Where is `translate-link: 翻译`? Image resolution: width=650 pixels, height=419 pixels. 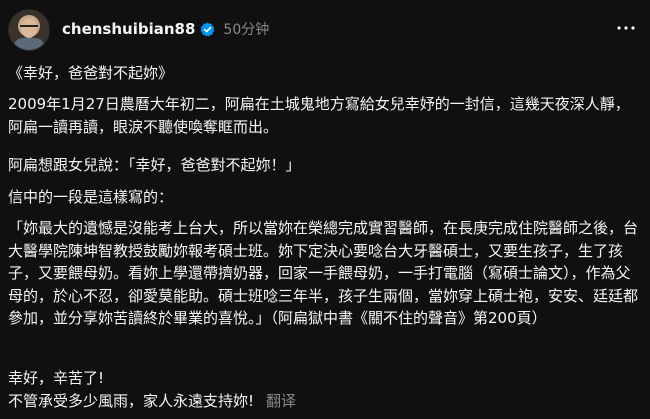
translate-link: 翻译 is located at coordinates (281, 401).